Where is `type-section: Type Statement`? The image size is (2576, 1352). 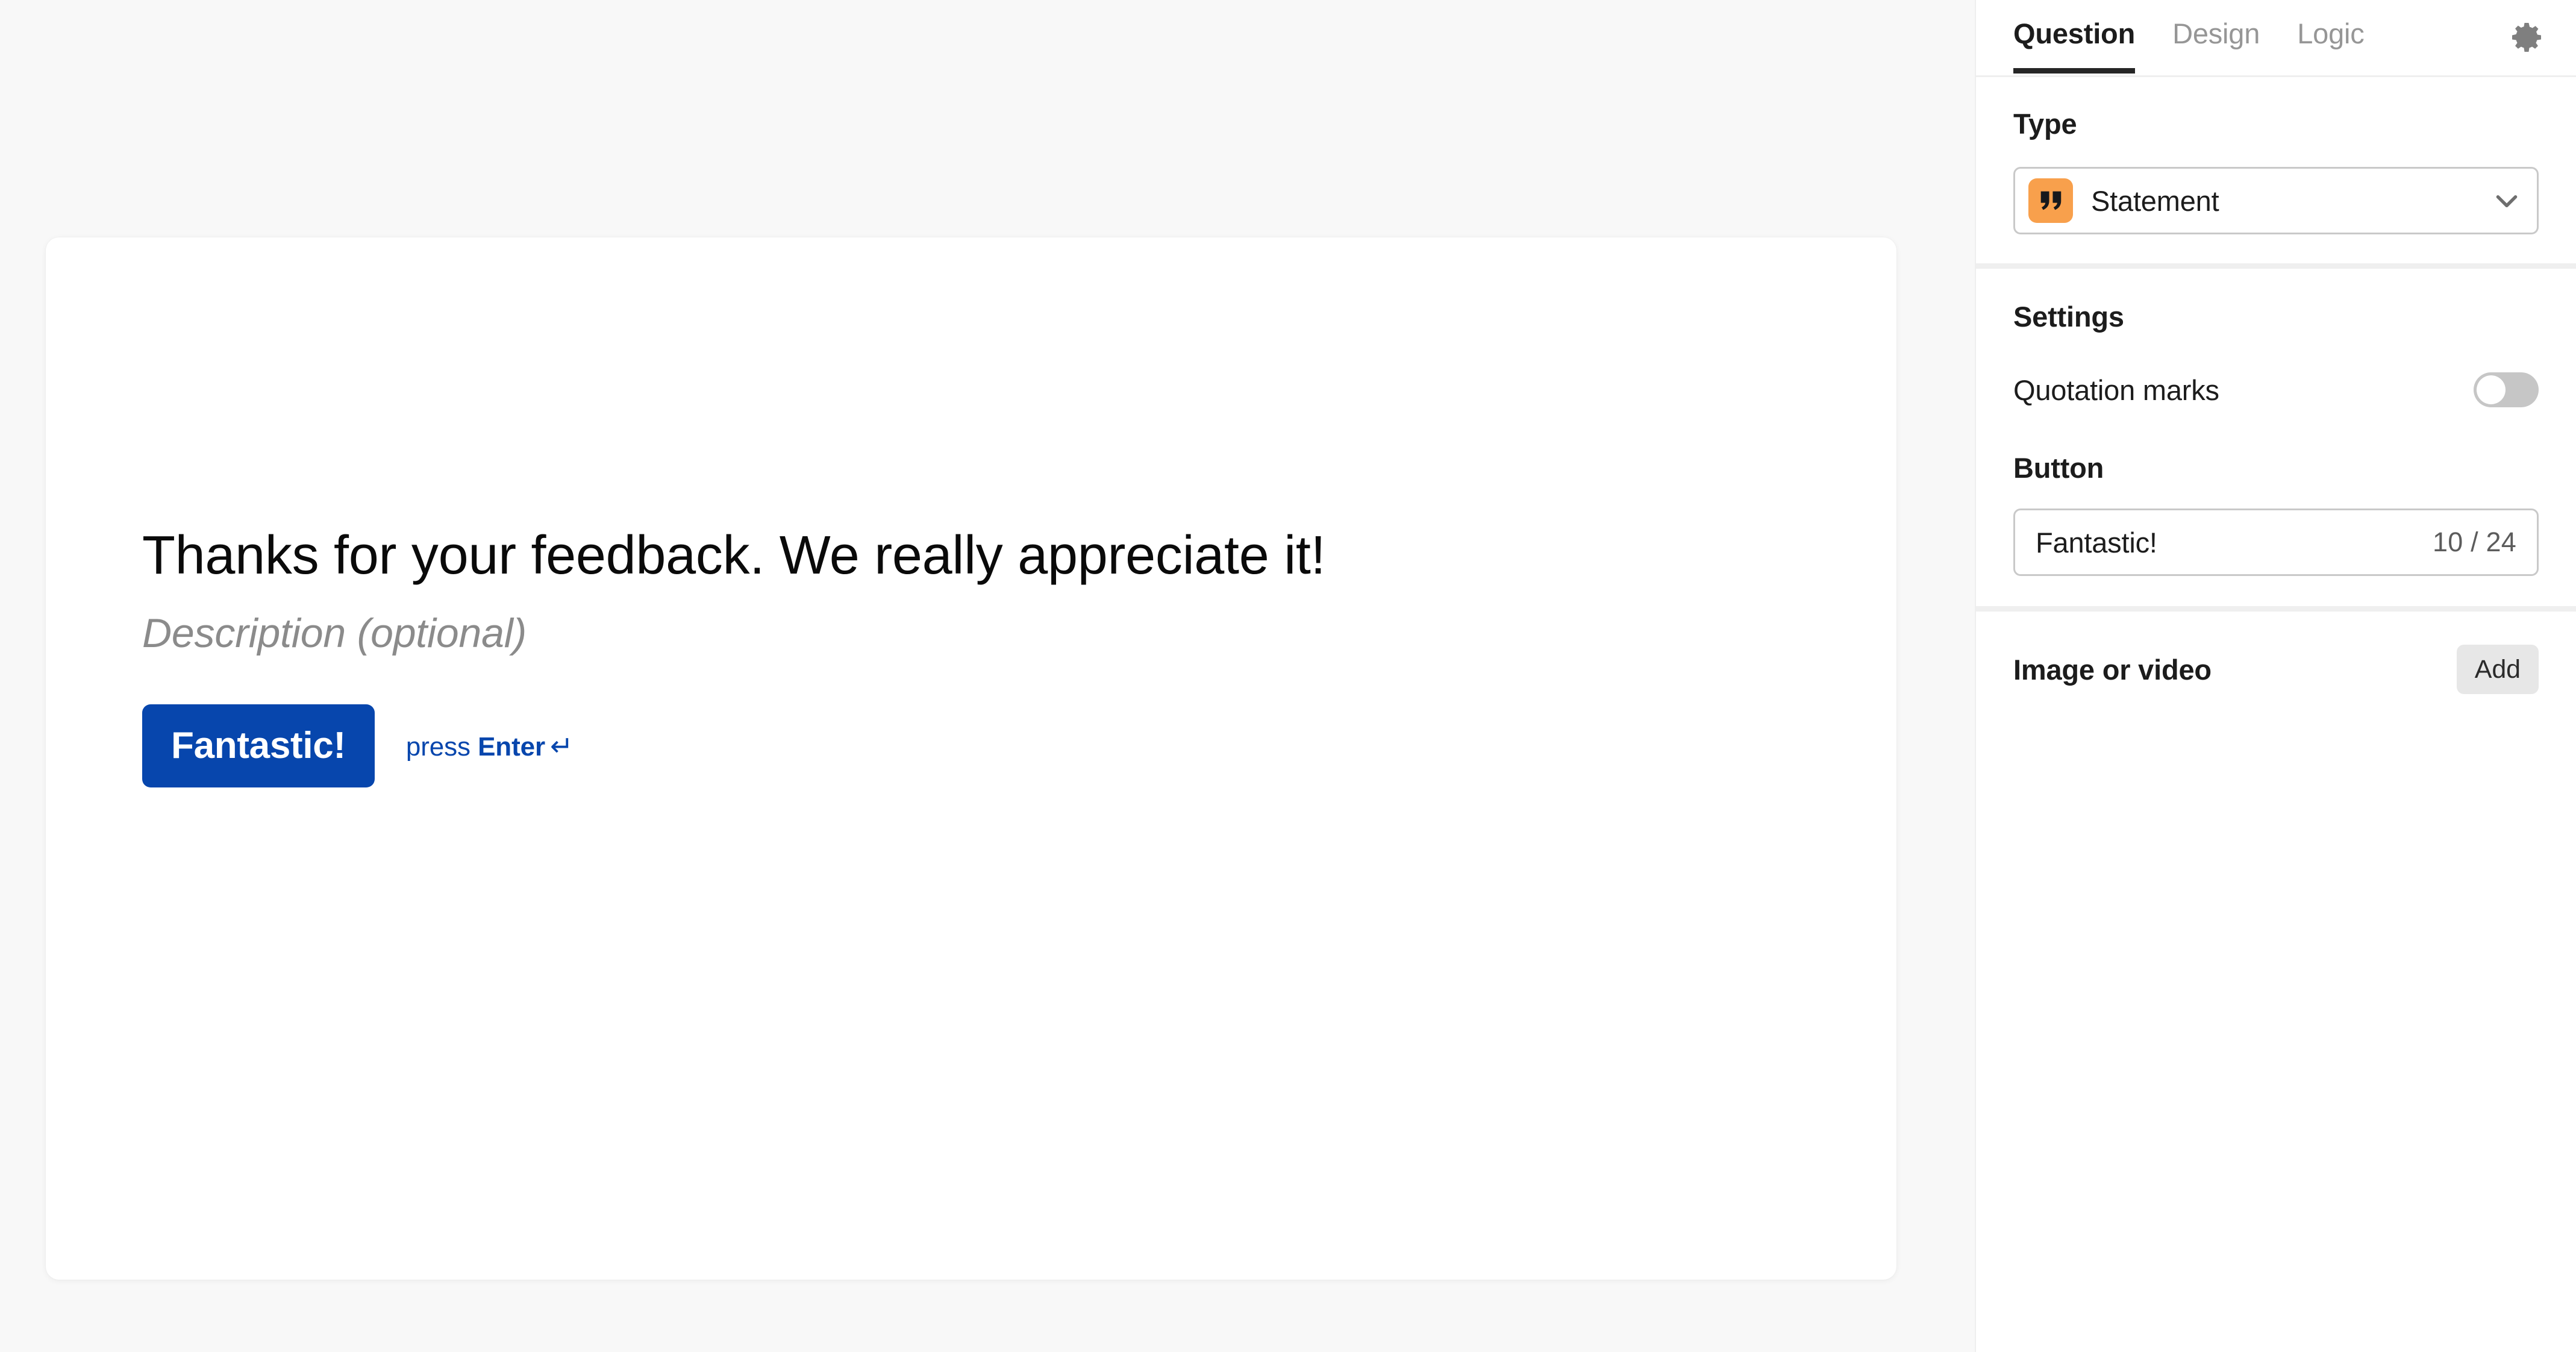 type-section: Type Statement is located at coordinates (2276, 170).